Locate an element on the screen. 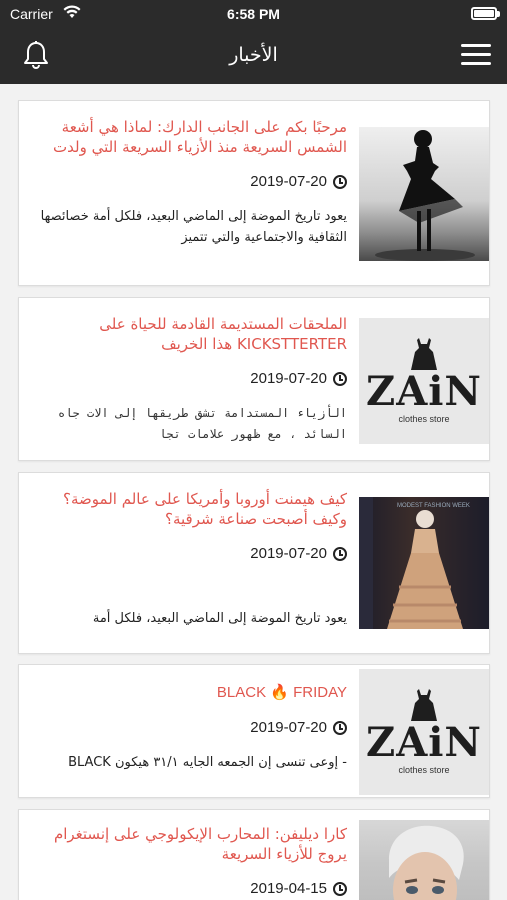  article-date: 2019-04-15 is located at coordinates (192, 888).